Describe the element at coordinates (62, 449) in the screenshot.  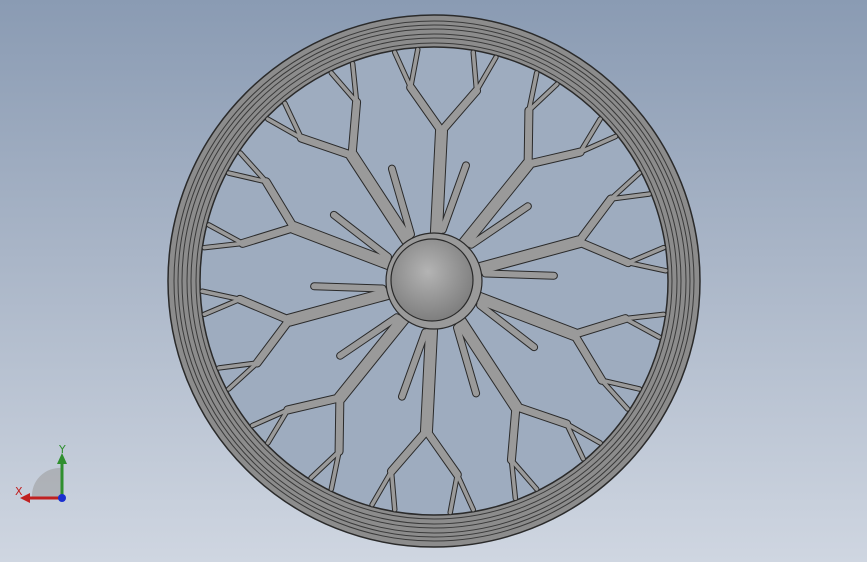
I see `y-axis-label: Y` at that location.